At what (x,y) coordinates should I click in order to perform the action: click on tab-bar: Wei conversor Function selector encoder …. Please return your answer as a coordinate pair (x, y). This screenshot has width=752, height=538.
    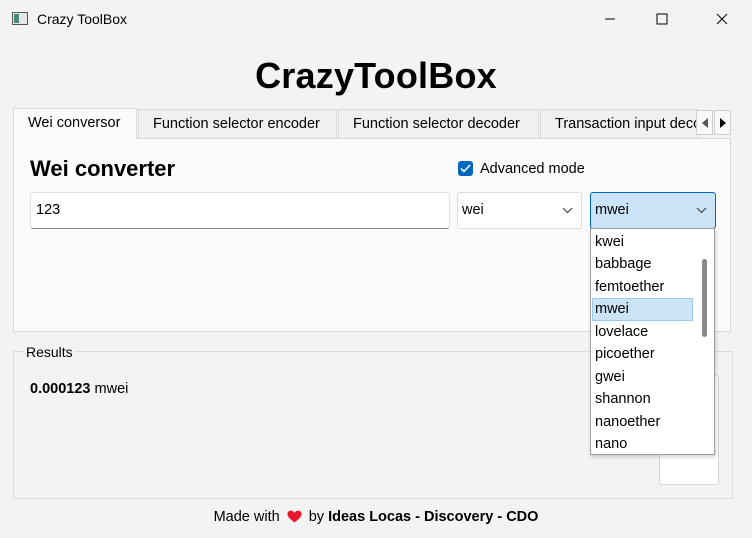
    Looking at the image, I should click on (373, 123).